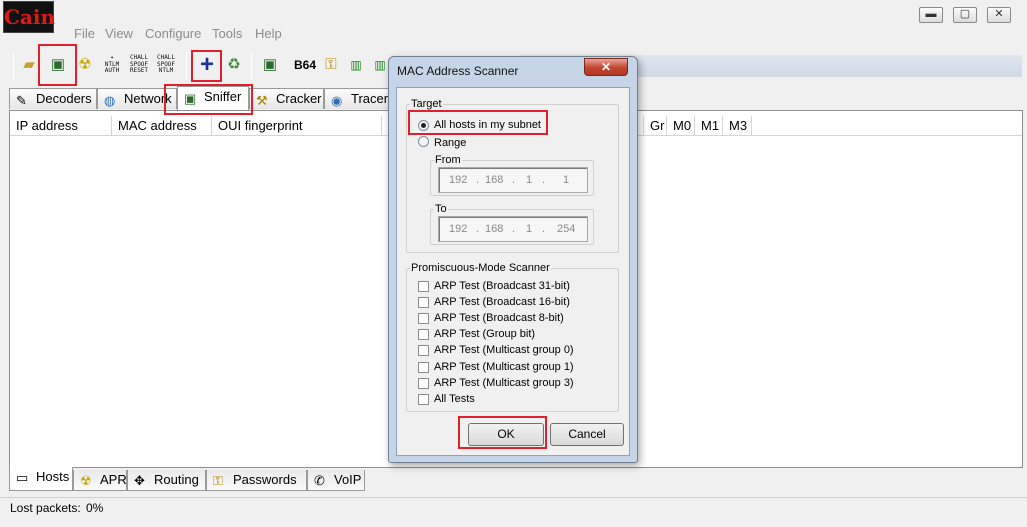  What do you see at coordinates (502, 302) in the screenshot?
I see `test-label: ARP Test (Broadcast 16-bit)` at bounding box center [502, 302].